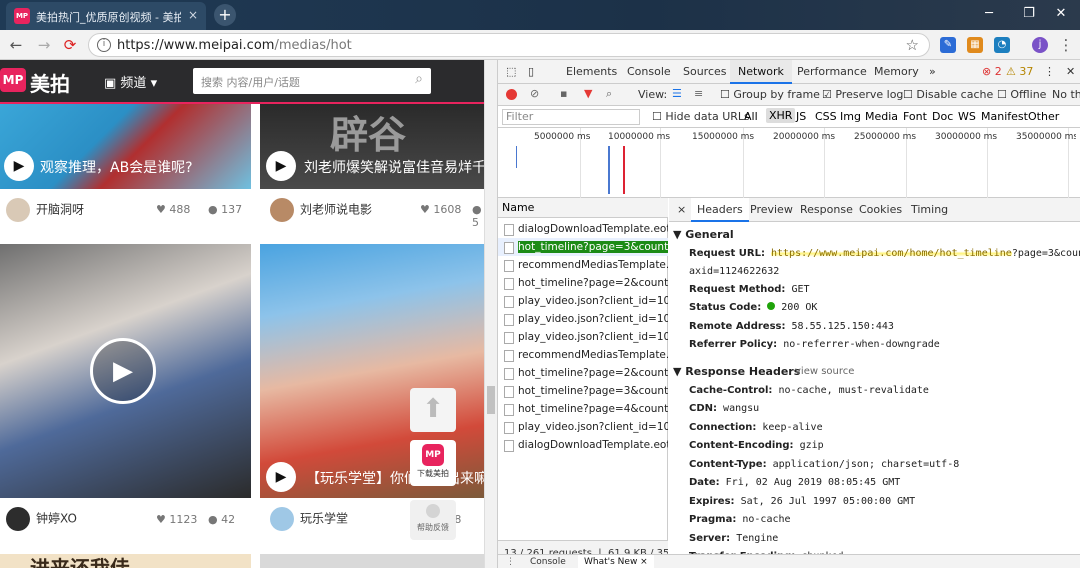 Image resolution: width=1080 pixels, height=568 pixels. What do you see at coordinates (50, 82) in the screenshot?
I see `site-brand: 美拍` at bounding box center [50, 82].